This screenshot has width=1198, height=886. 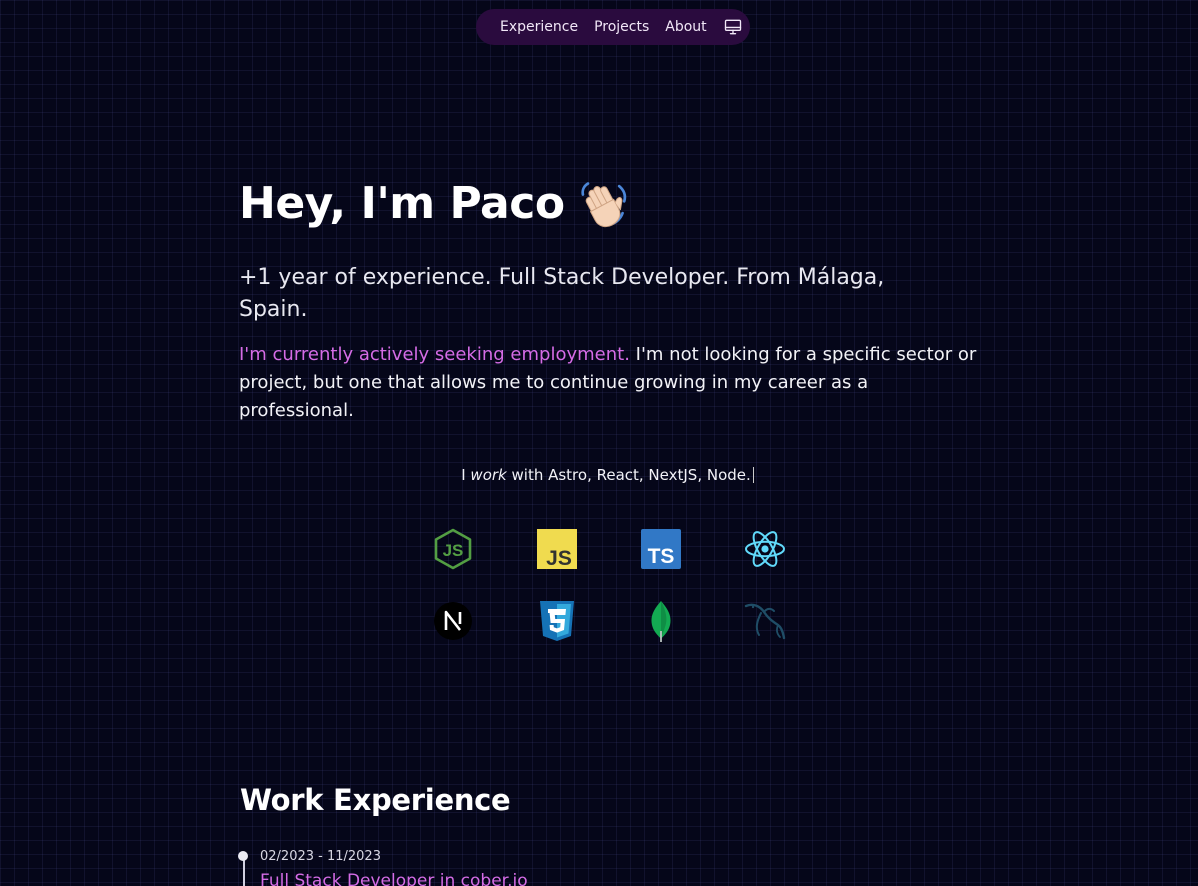 I want to click on typescript-icon: TS, so click(x=661, y=549).